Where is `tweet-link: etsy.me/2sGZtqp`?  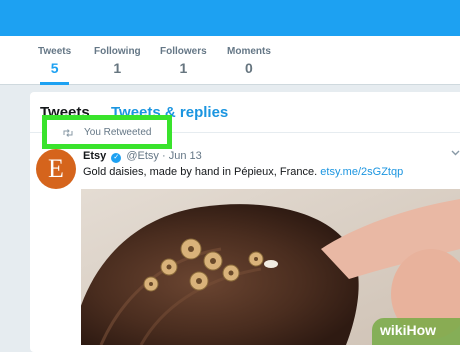
tweet-link: etsy.me/2sGZtqp is located at coordinates (361, 172).